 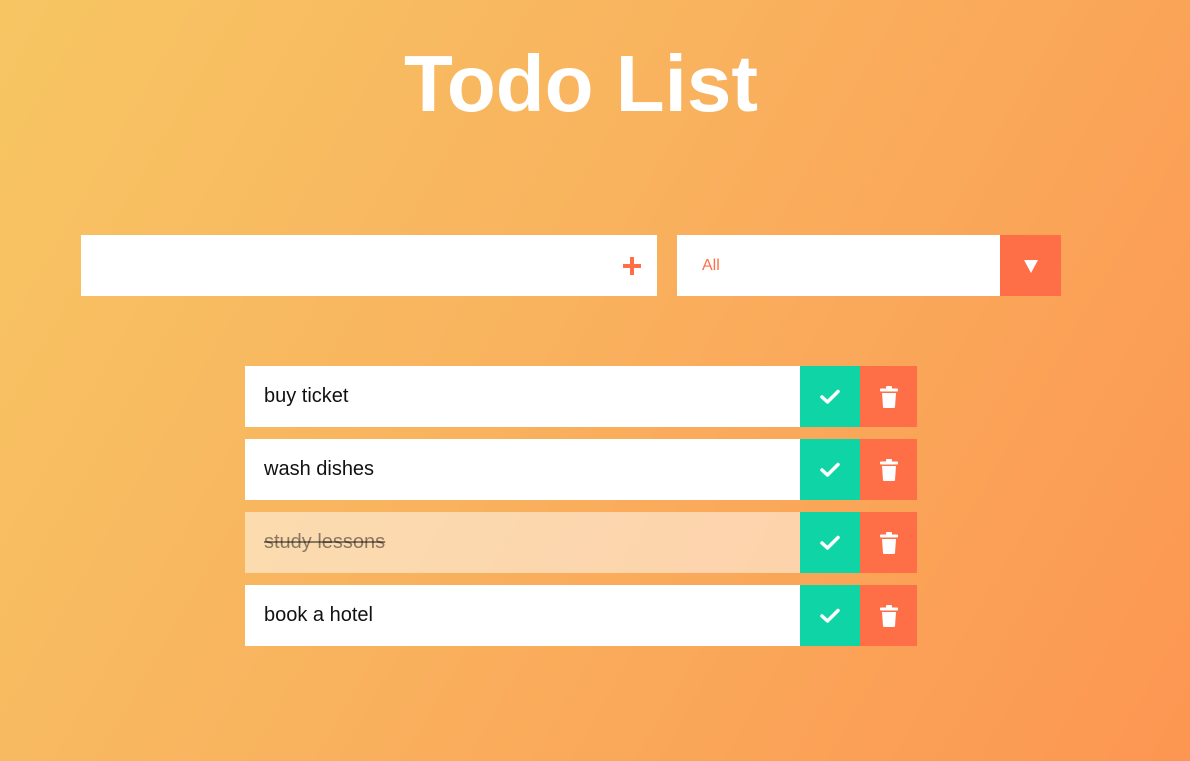 I want to click on page-title: Todo List, so click(x=581, y=83).